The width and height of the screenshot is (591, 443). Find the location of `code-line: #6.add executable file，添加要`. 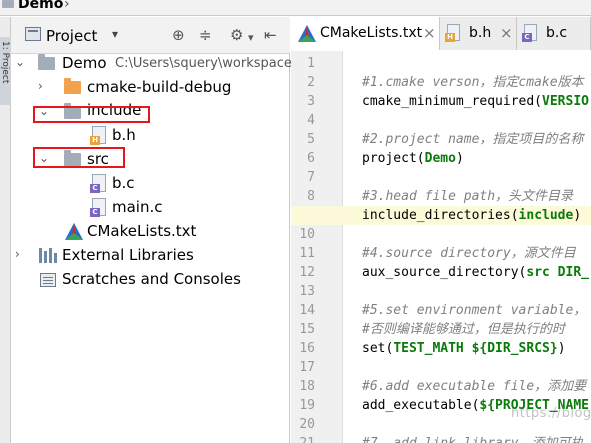

code-line: #6.add executable file，添加要 is located at coordinates (476, 386).